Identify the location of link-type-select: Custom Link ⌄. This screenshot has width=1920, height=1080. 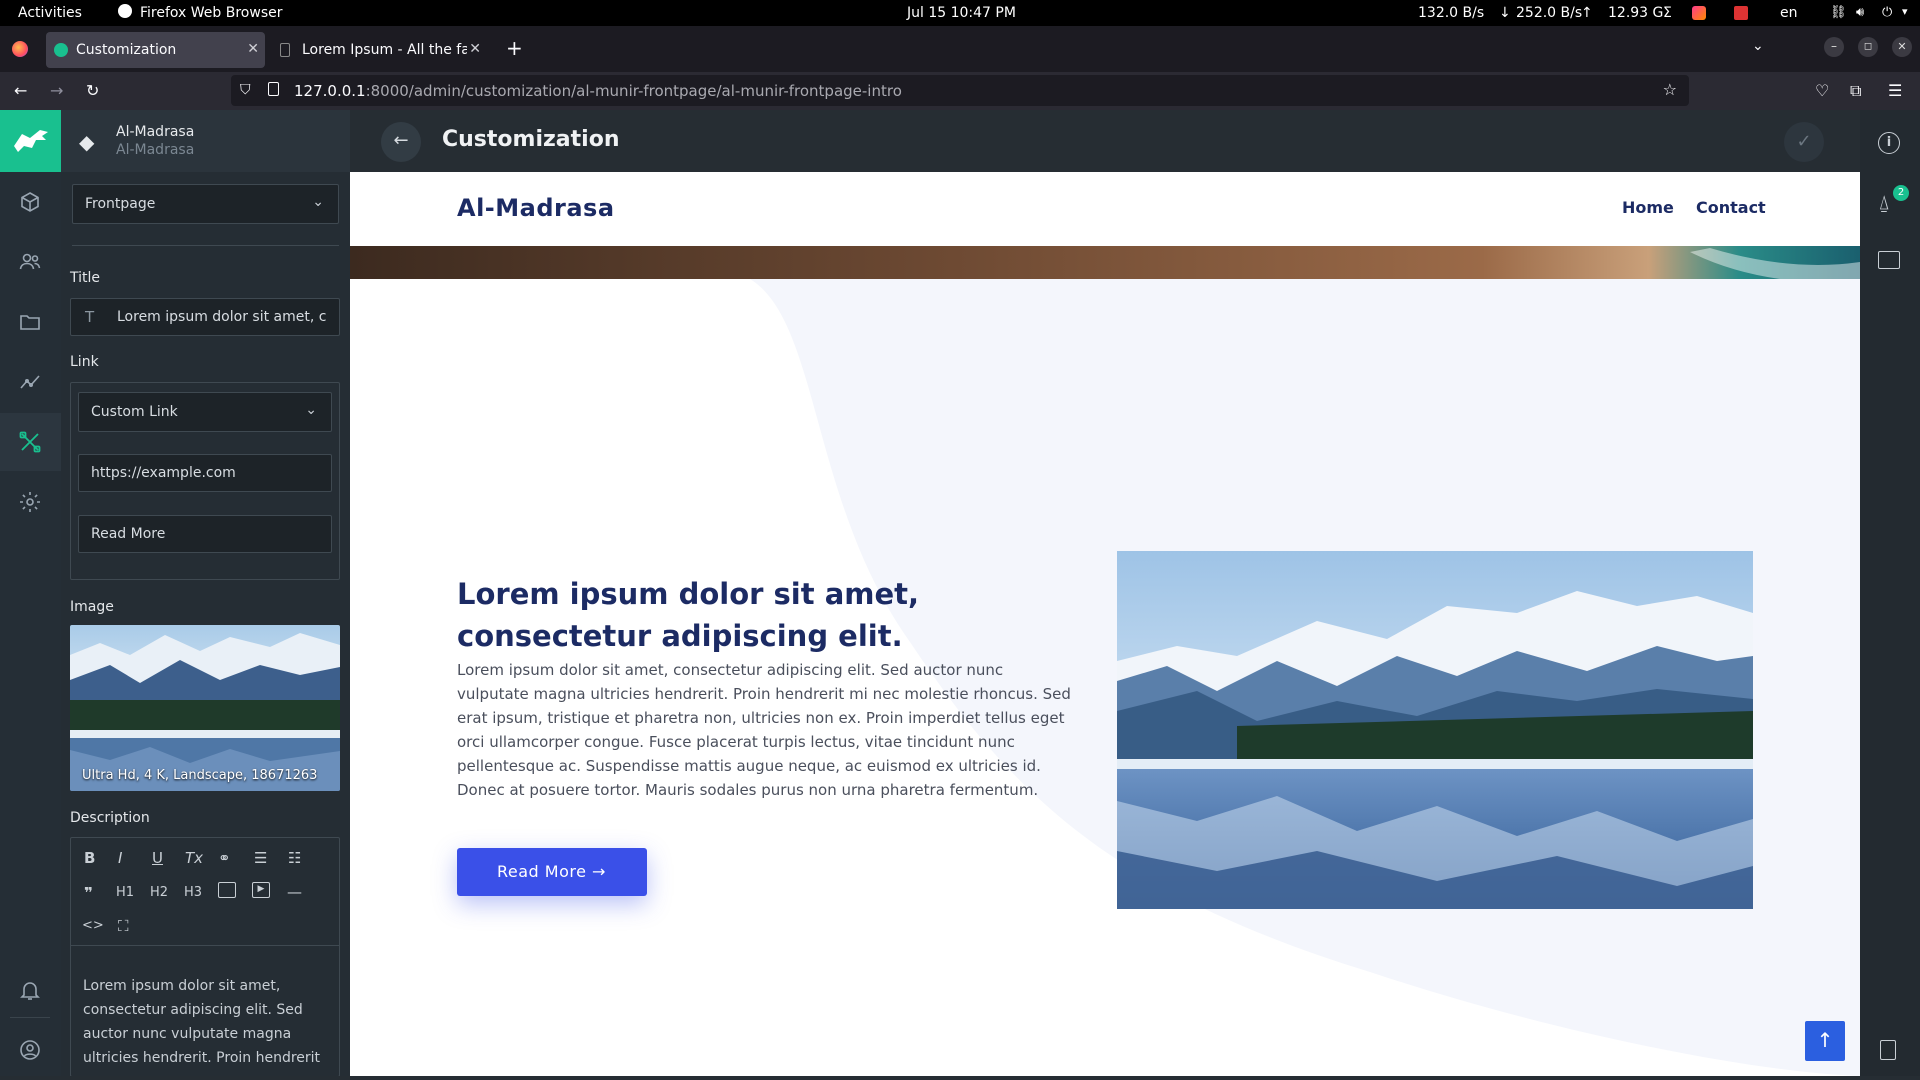
(205, 412).